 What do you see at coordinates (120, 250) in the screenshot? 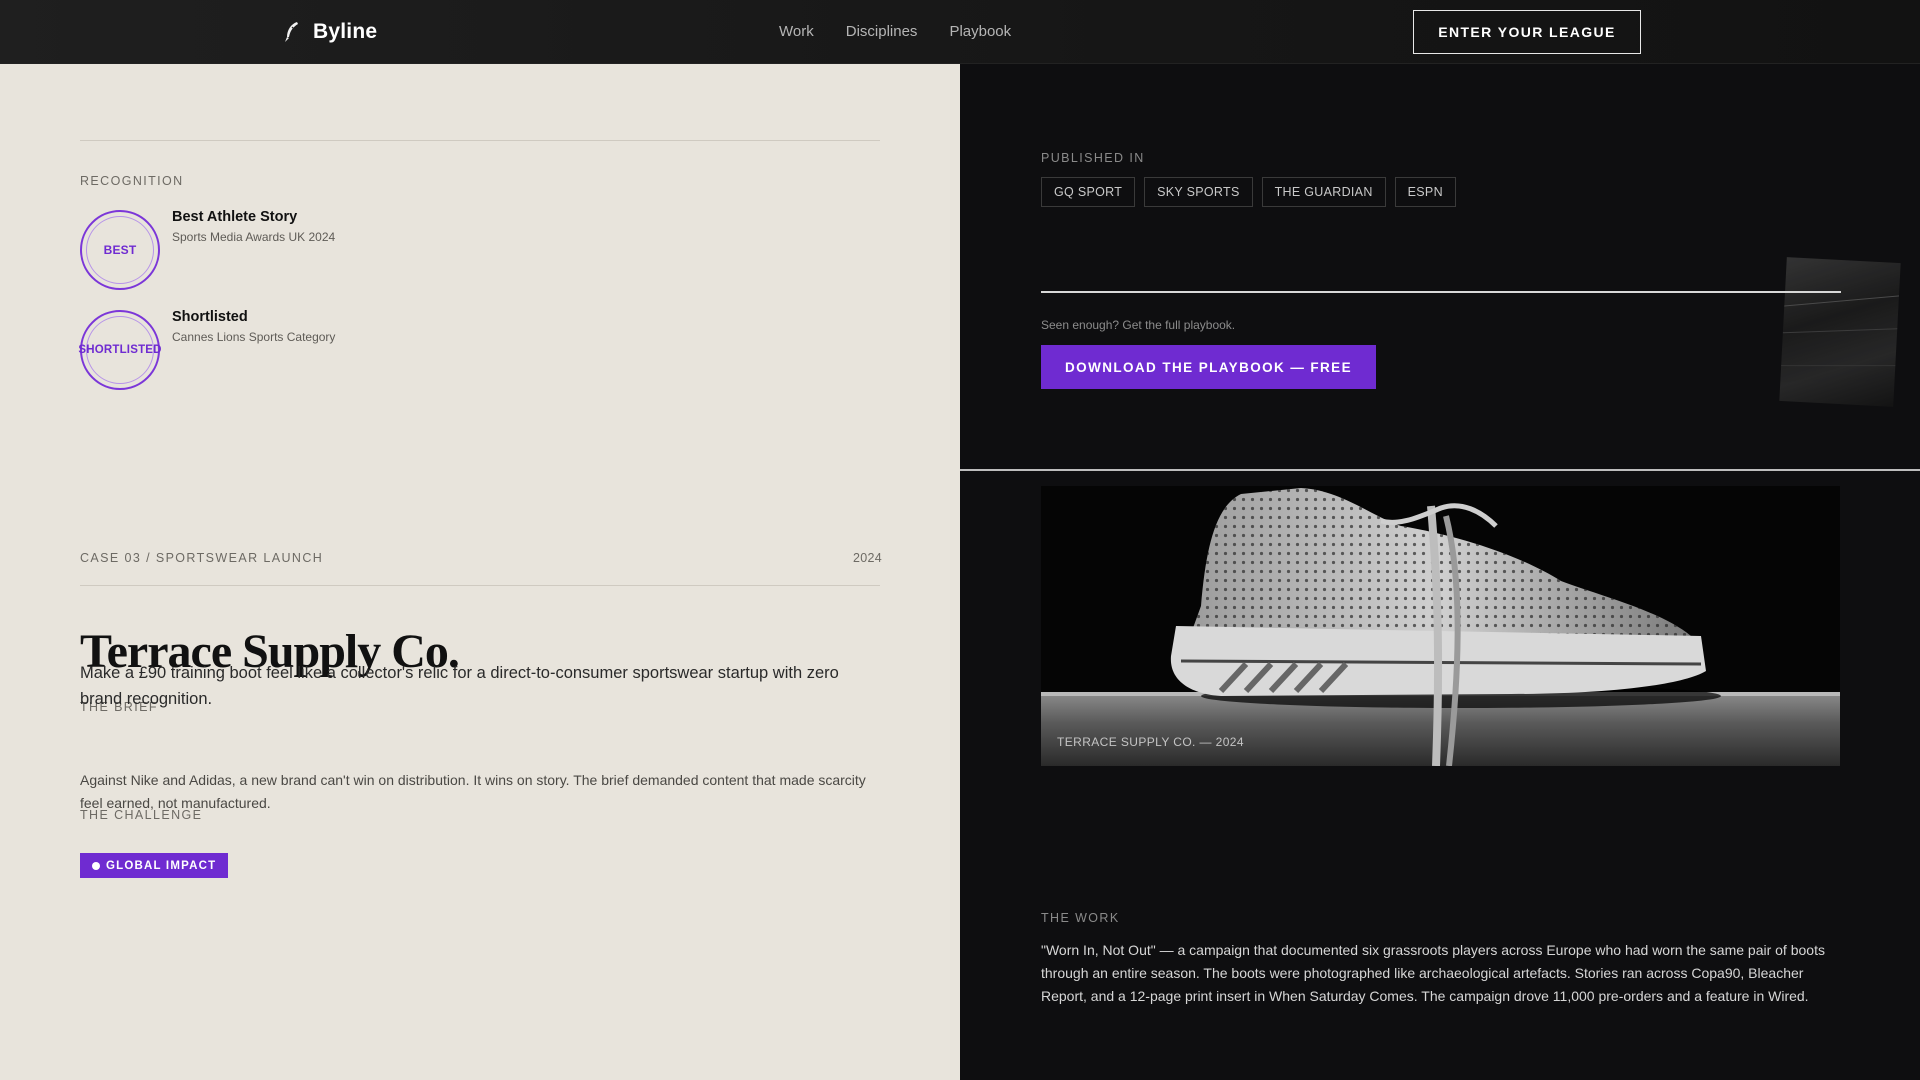
I see `award-badge-best: BEST` at bounding box center [120, 250].